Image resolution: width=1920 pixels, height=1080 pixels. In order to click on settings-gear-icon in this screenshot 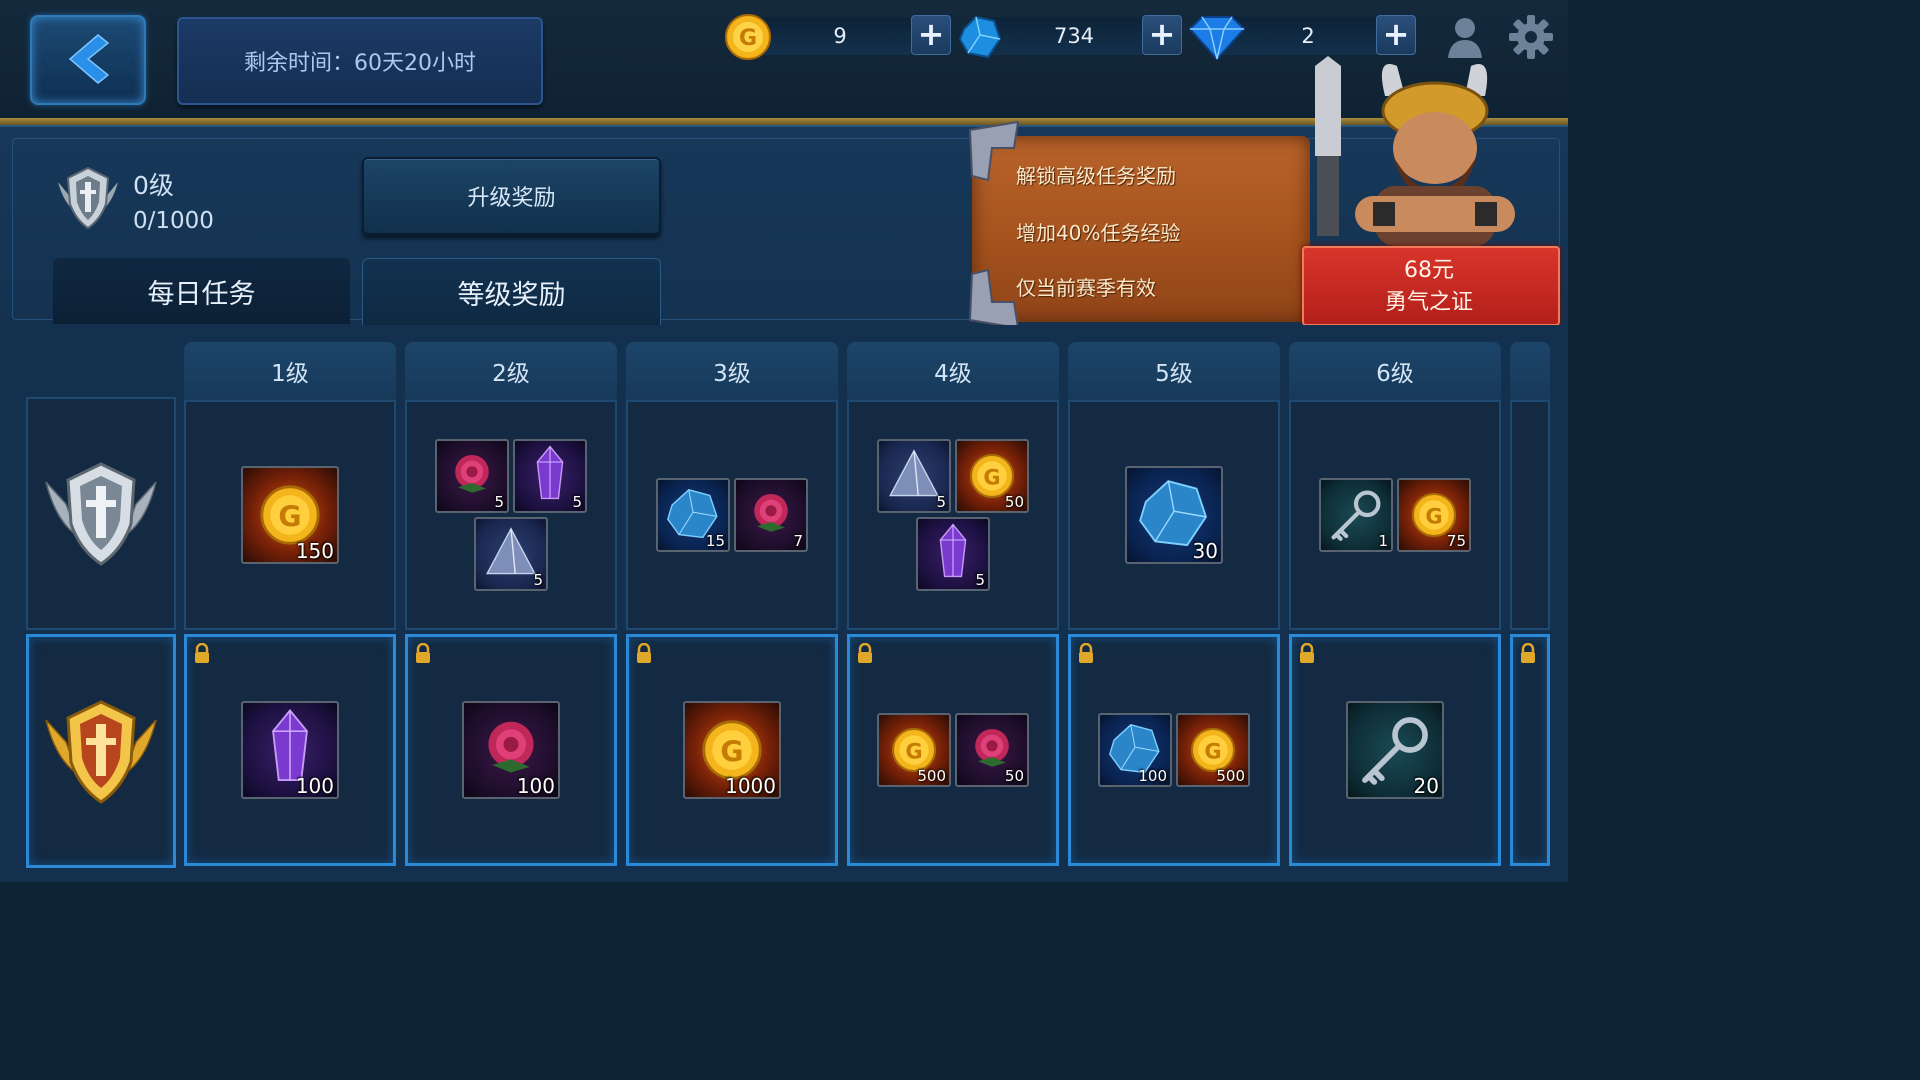, I will do `click(1531, 37)`.